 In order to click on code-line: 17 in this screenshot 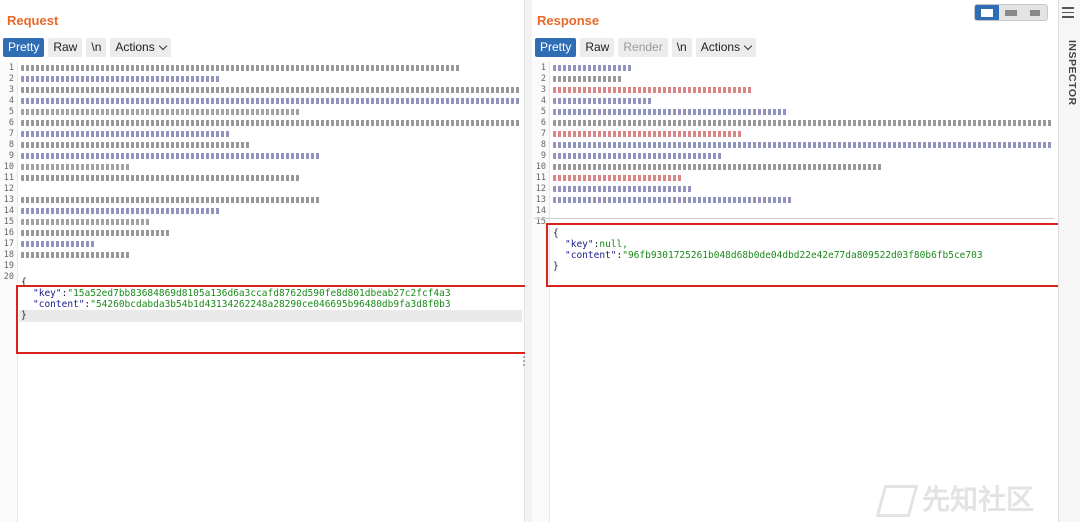, I will do `click(262, 244)`.